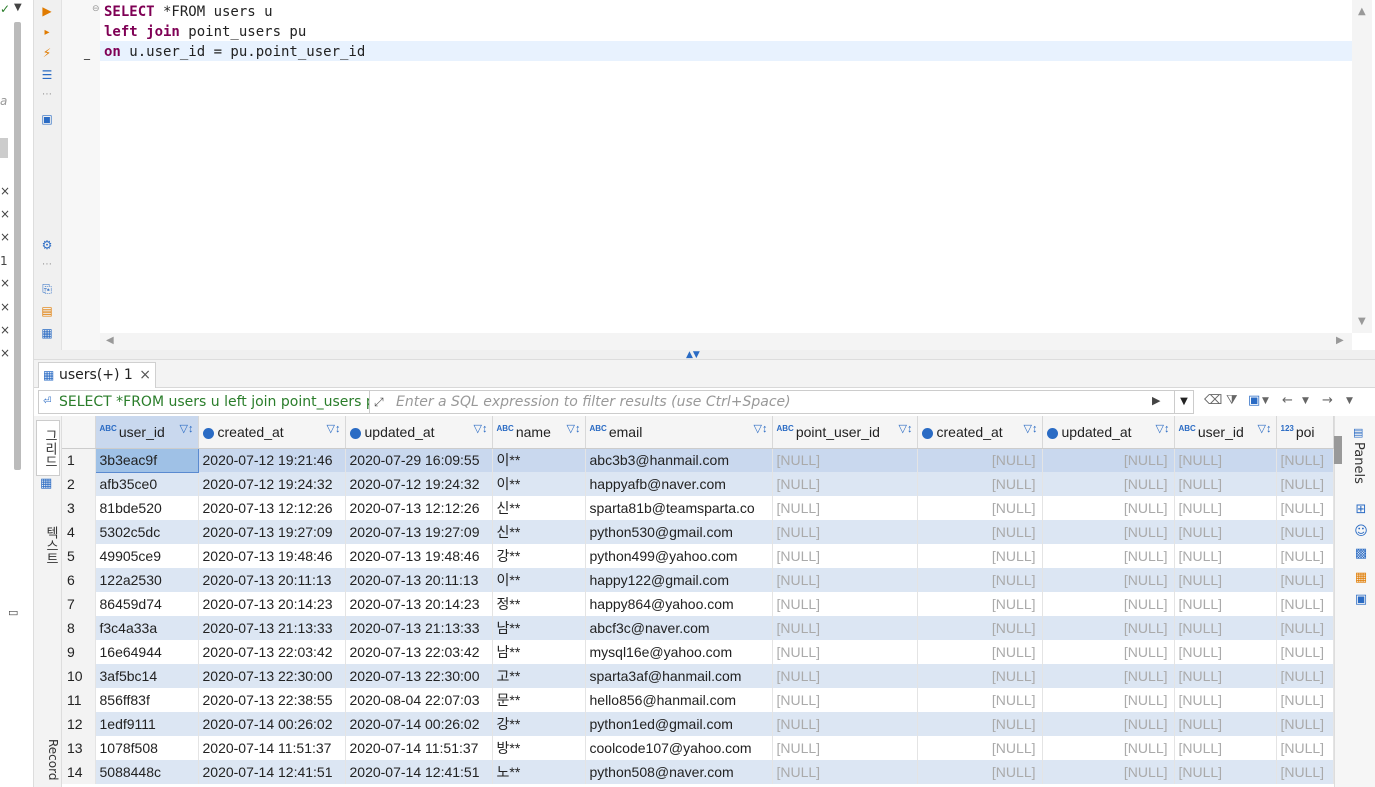  I want to click on face-icon: ☺, so click(1361, 532).